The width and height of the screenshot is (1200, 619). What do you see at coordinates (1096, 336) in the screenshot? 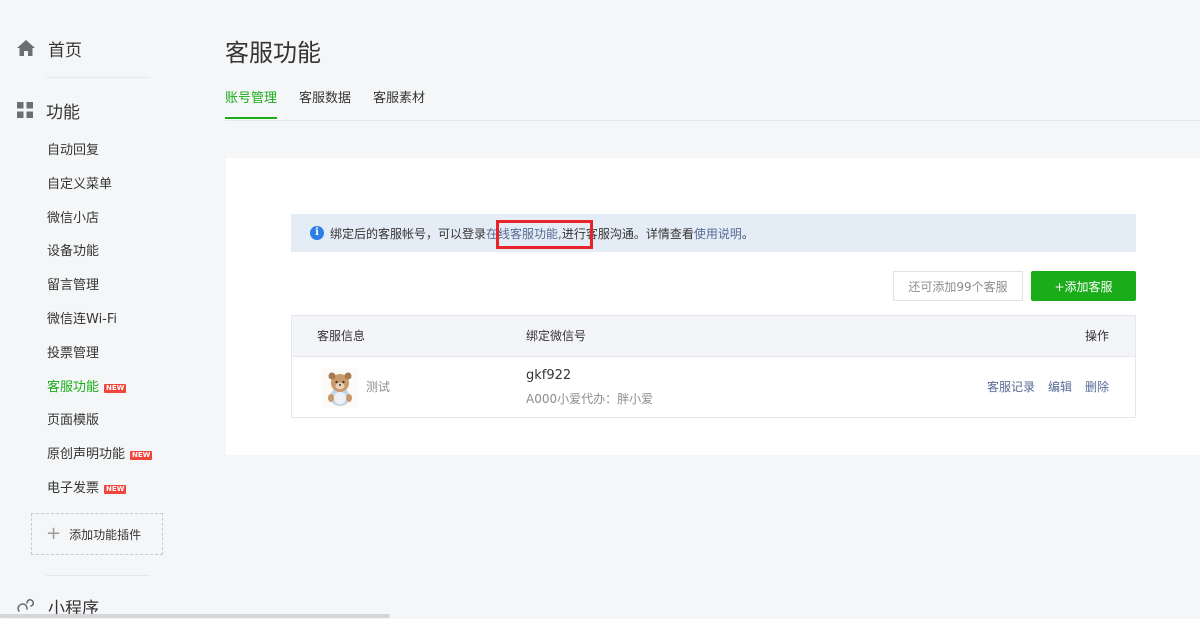
I see `column-header: 操作` at bounding box center [1096, 336].